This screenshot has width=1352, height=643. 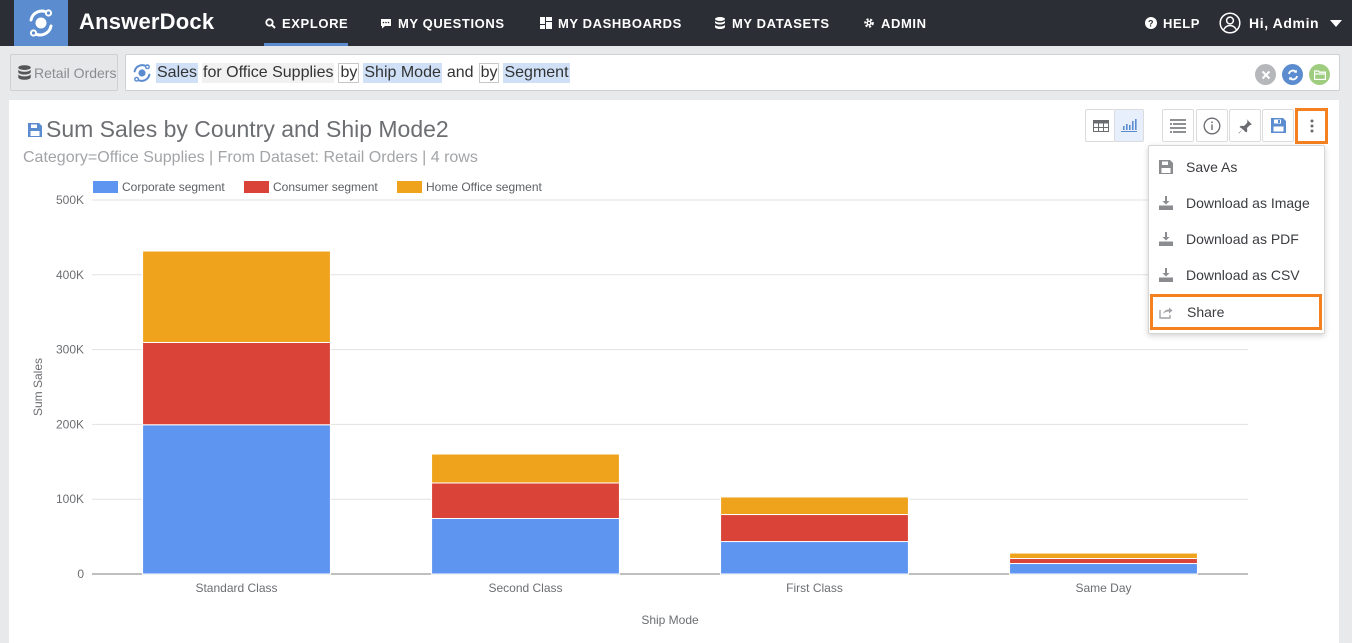 What do you see at coordinates (1212, 167) in the screenshot?
I see `menu-item-label: Save As` at bounding box center [1212, 167].